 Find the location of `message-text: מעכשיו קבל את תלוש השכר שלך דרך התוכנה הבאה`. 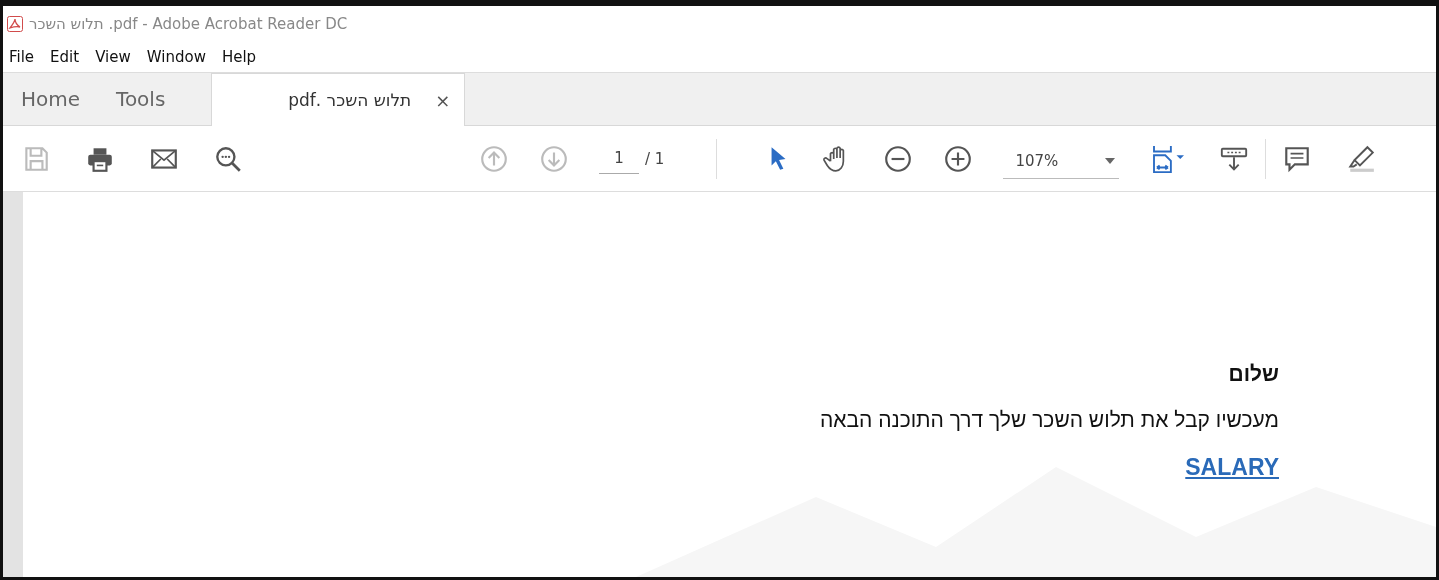

message-text: מעכשיו קבל את תלוש השכר שלך דרך התוכנה הבאה is located at coordinates (1049, 420).